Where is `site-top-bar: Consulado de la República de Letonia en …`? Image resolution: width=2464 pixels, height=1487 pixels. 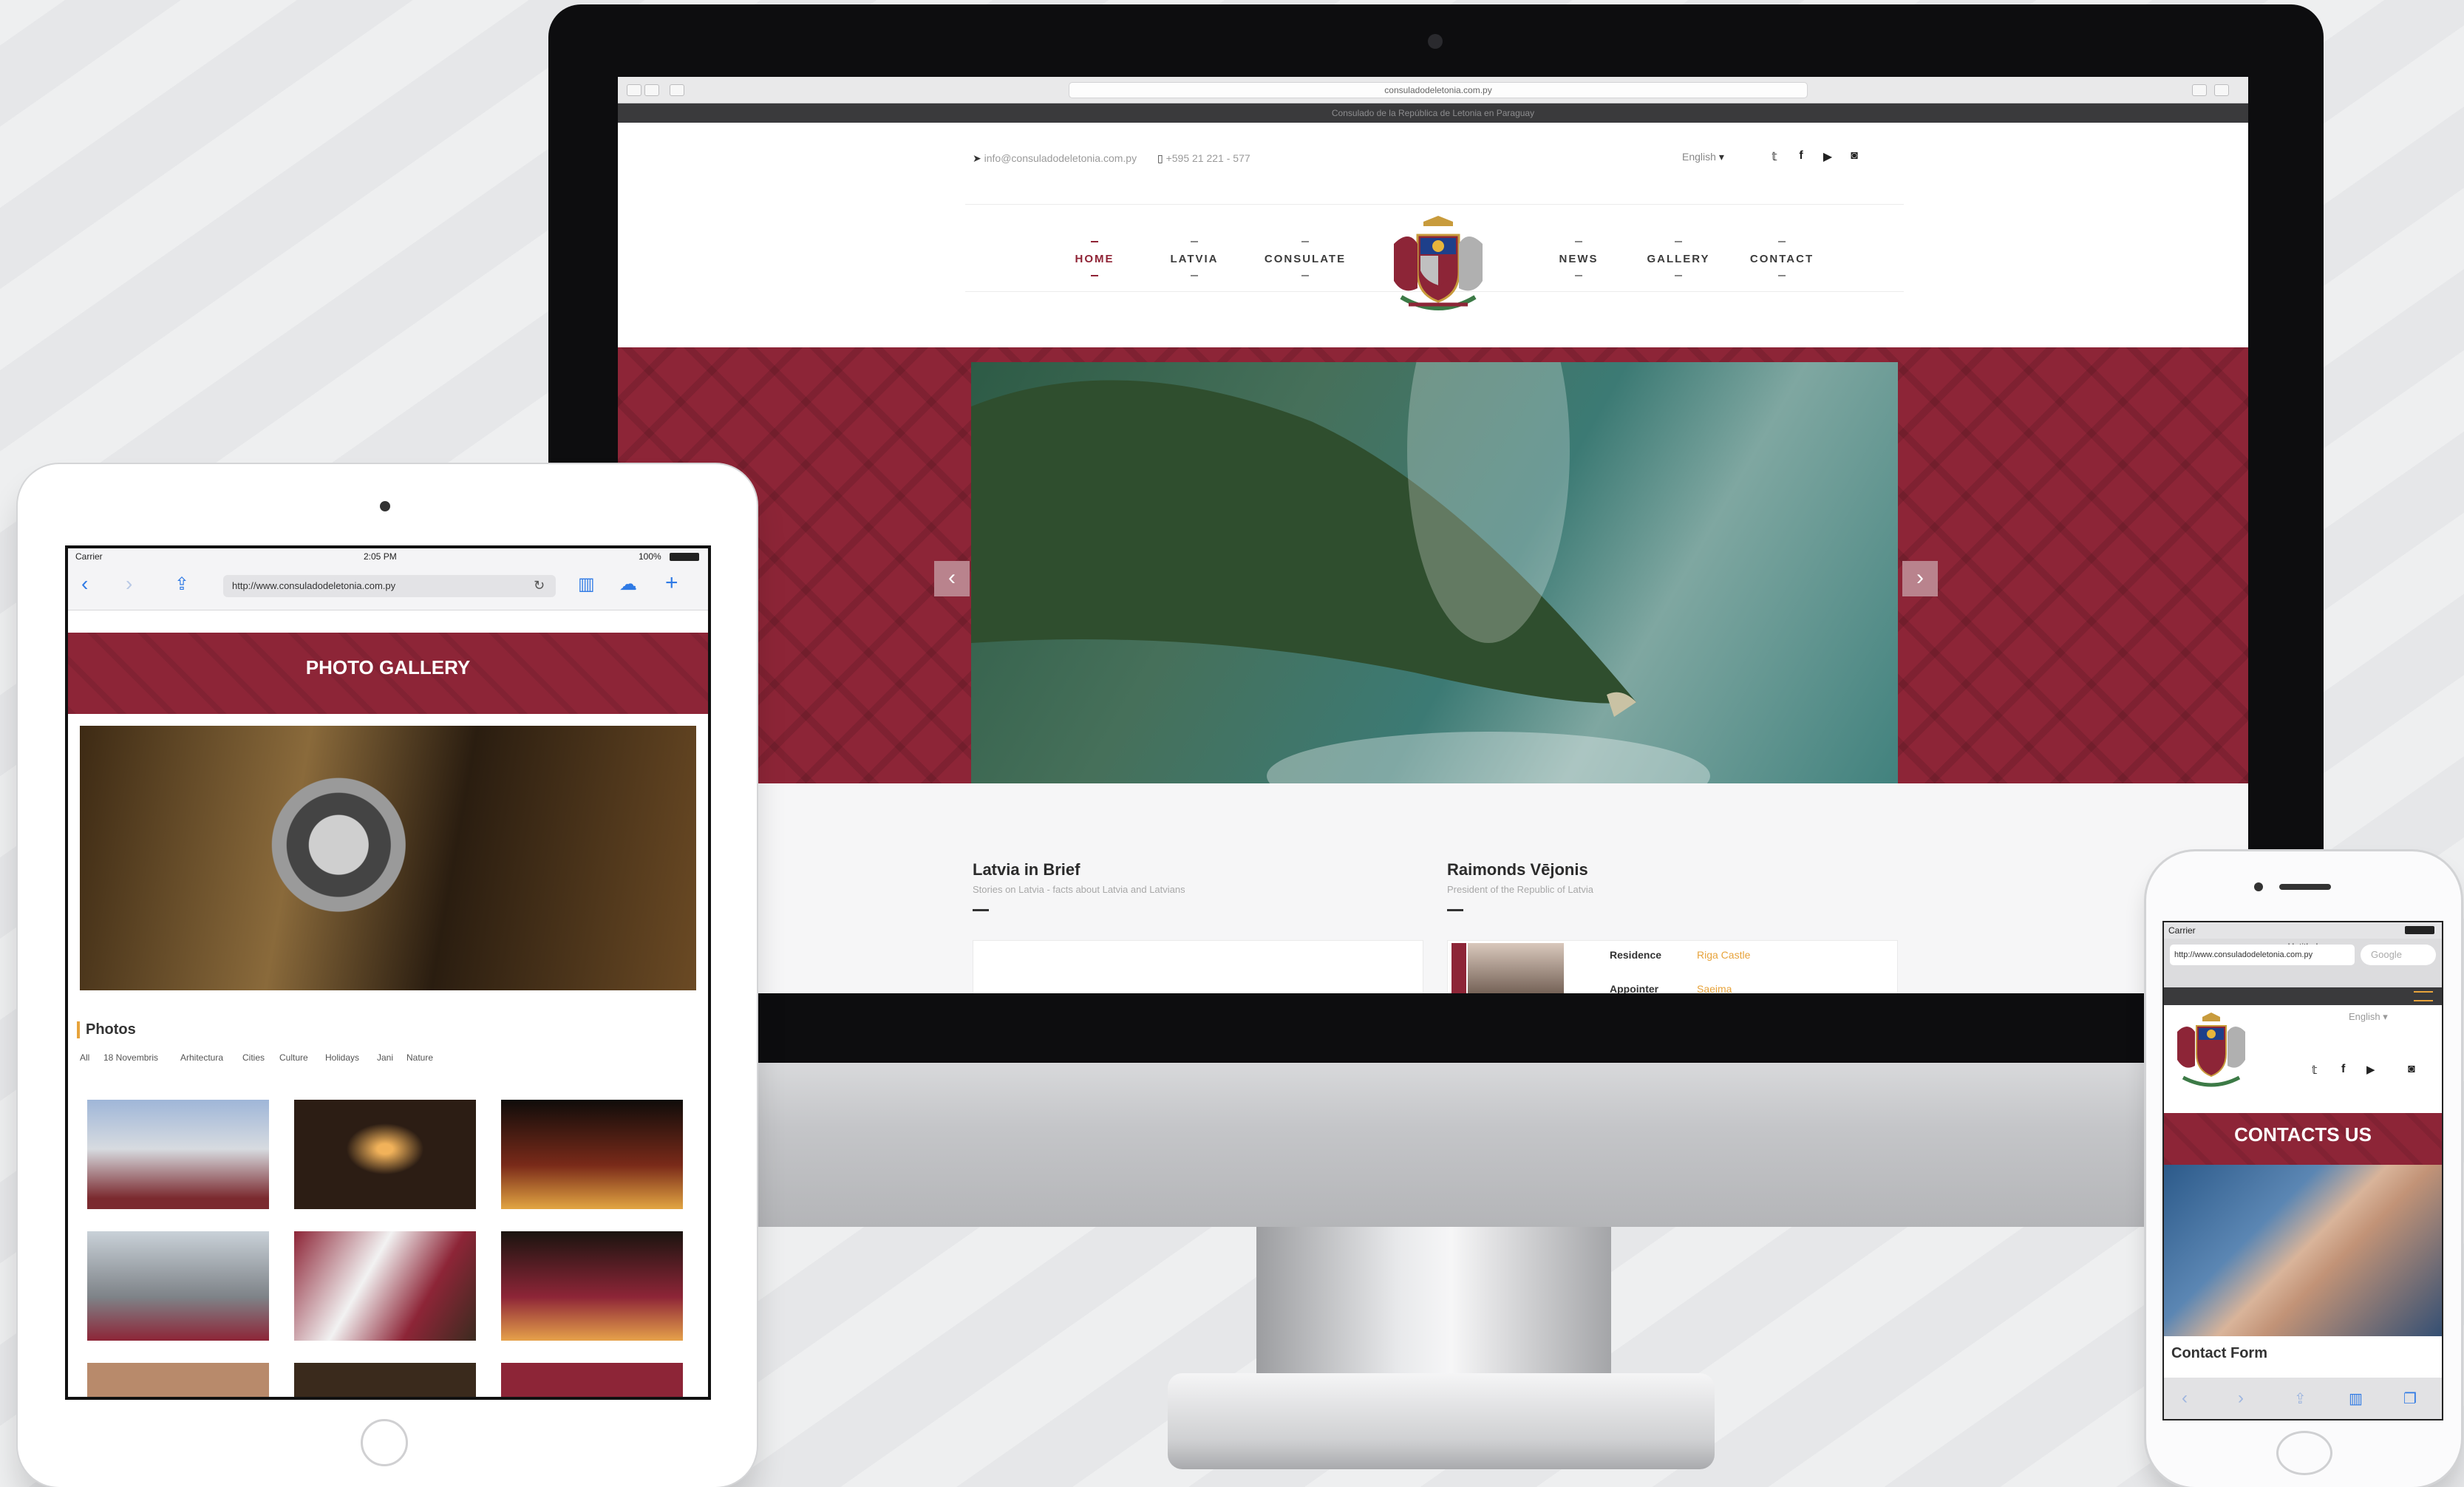 site-top-bar: Consulado de la República de Letonia en … is located at coordinates (1433, 113).